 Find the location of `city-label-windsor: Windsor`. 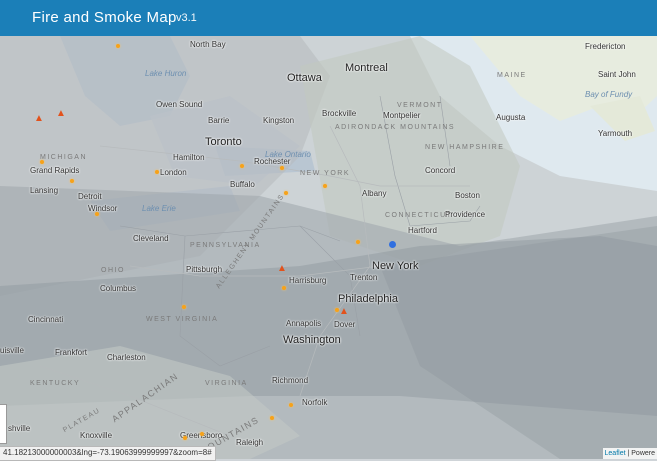

city-label-windsor: Windsor is located at coordinates (103, 208).